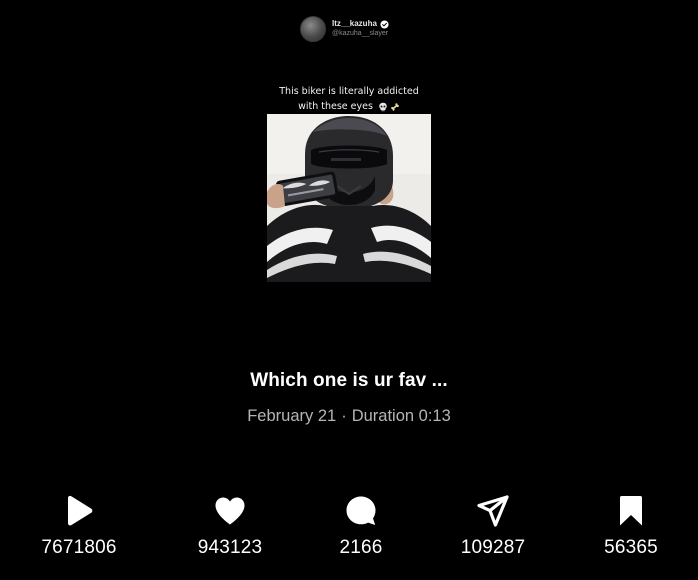 Image resolution: width=698 pixels, height=580 pixels. Describe the element at coordinates (361, 547) in the screenshot. I see `comments-count: 2166` at that location.